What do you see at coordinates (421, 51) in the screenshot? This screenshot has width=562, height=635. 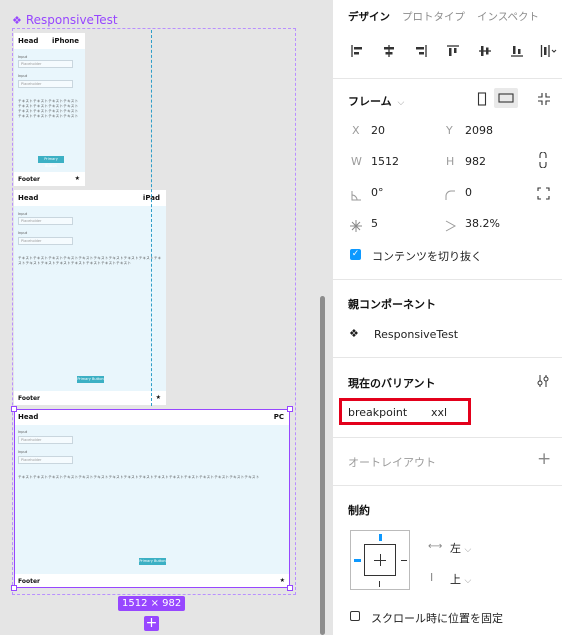 I see `align-right-icon` at bounding box center [421, 51].